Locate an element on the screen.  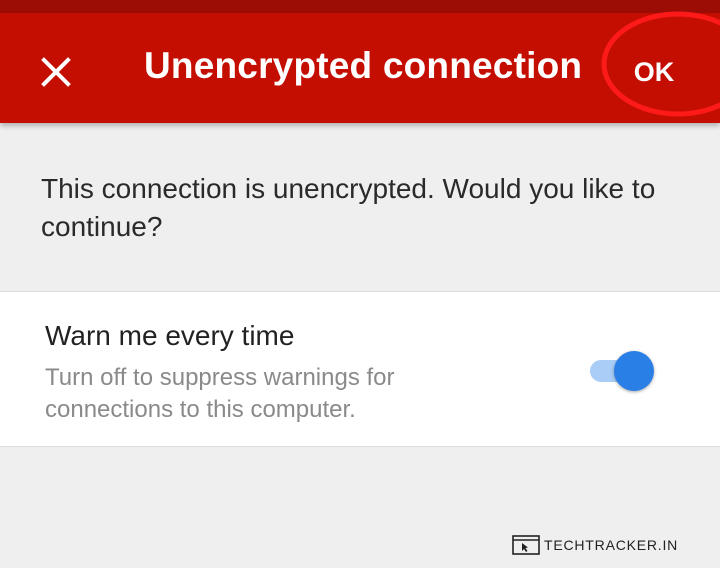
page-title: Unencrypted connection is located at coordinates (363, 65).